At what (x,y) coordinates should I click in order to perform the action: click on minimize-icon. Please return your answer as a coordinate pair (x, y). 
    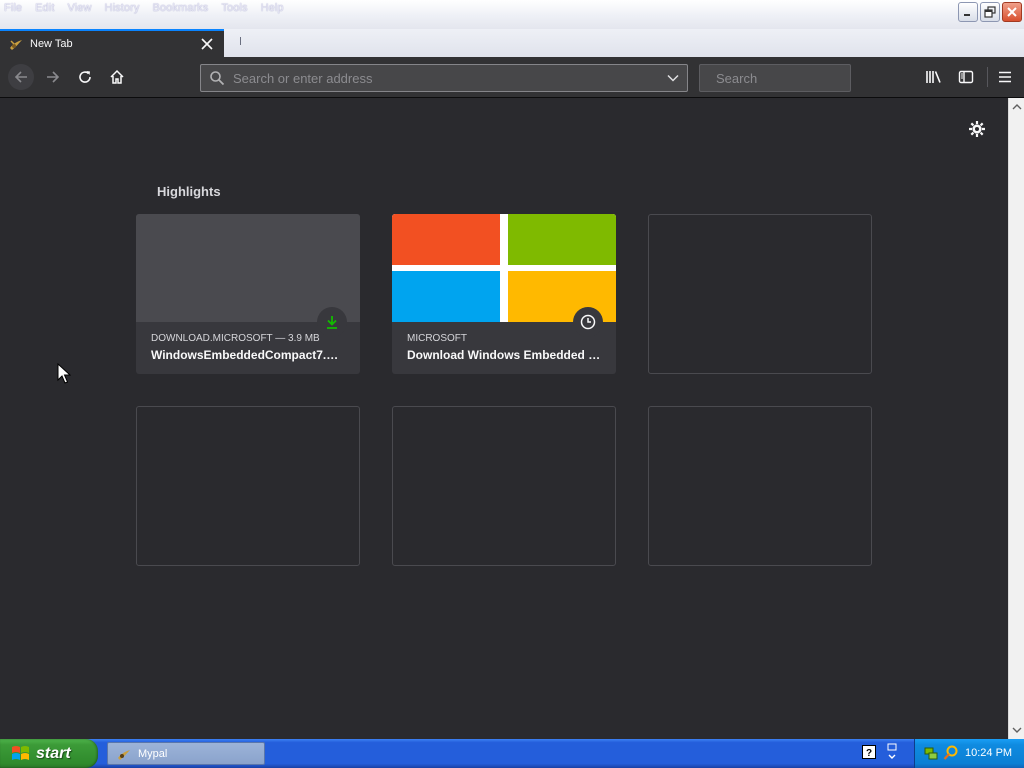
    Looking at the image, I should click on (967, 15).